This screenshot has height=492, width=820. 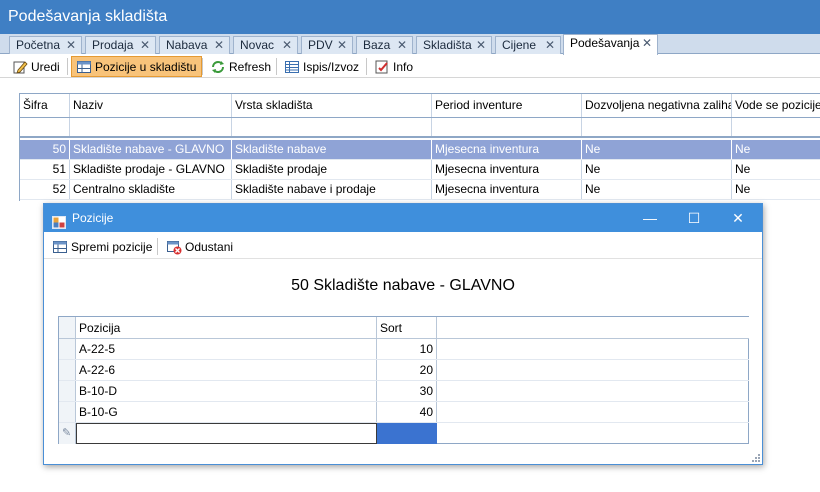 What do you see at coordinates (226, 370) in the screenshot?
I see `cell-pozicija: A-22-6` at bounding box center [226, 370].